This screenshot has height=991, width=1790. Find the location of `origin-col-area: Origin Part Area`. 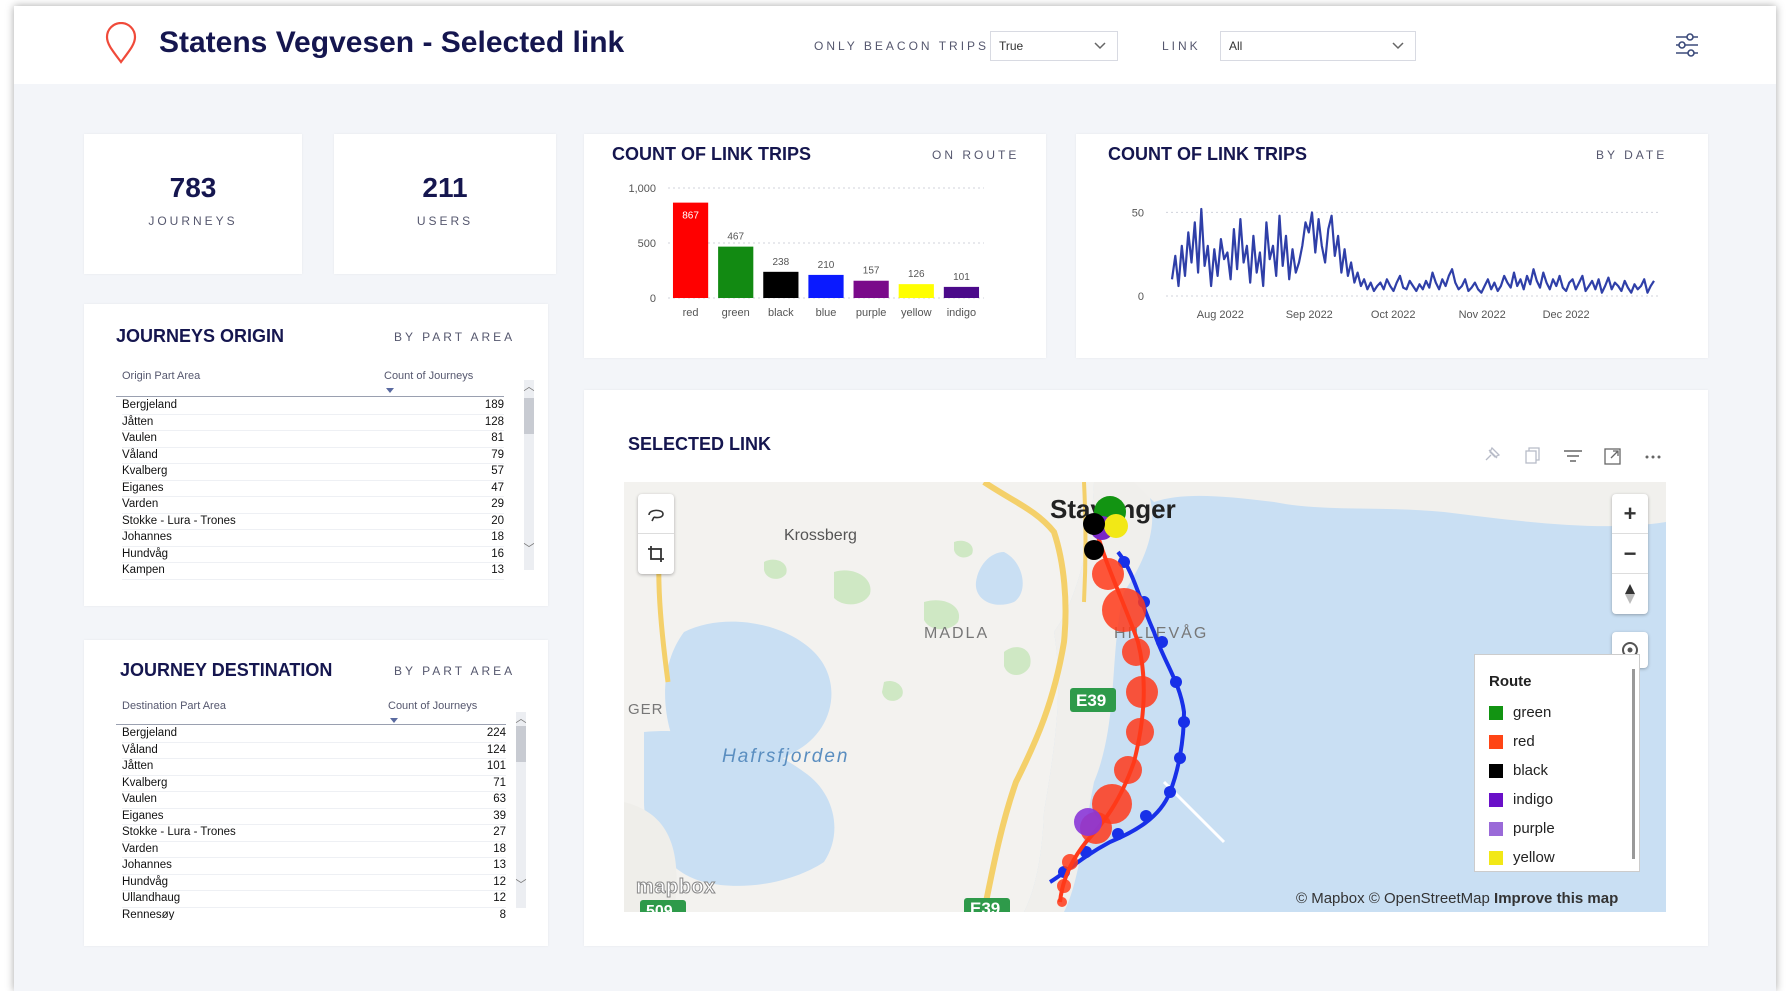

origin-col-area: Origin Part Area is located at coordinates (161, 376).